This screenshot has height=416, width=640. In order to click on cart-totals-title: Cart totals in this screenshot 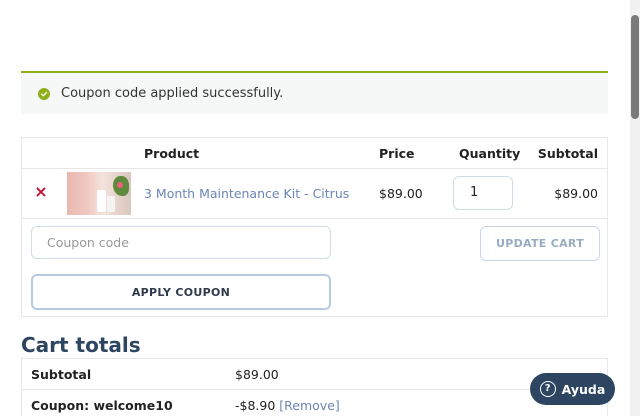, I will do `click(81, 345)`.